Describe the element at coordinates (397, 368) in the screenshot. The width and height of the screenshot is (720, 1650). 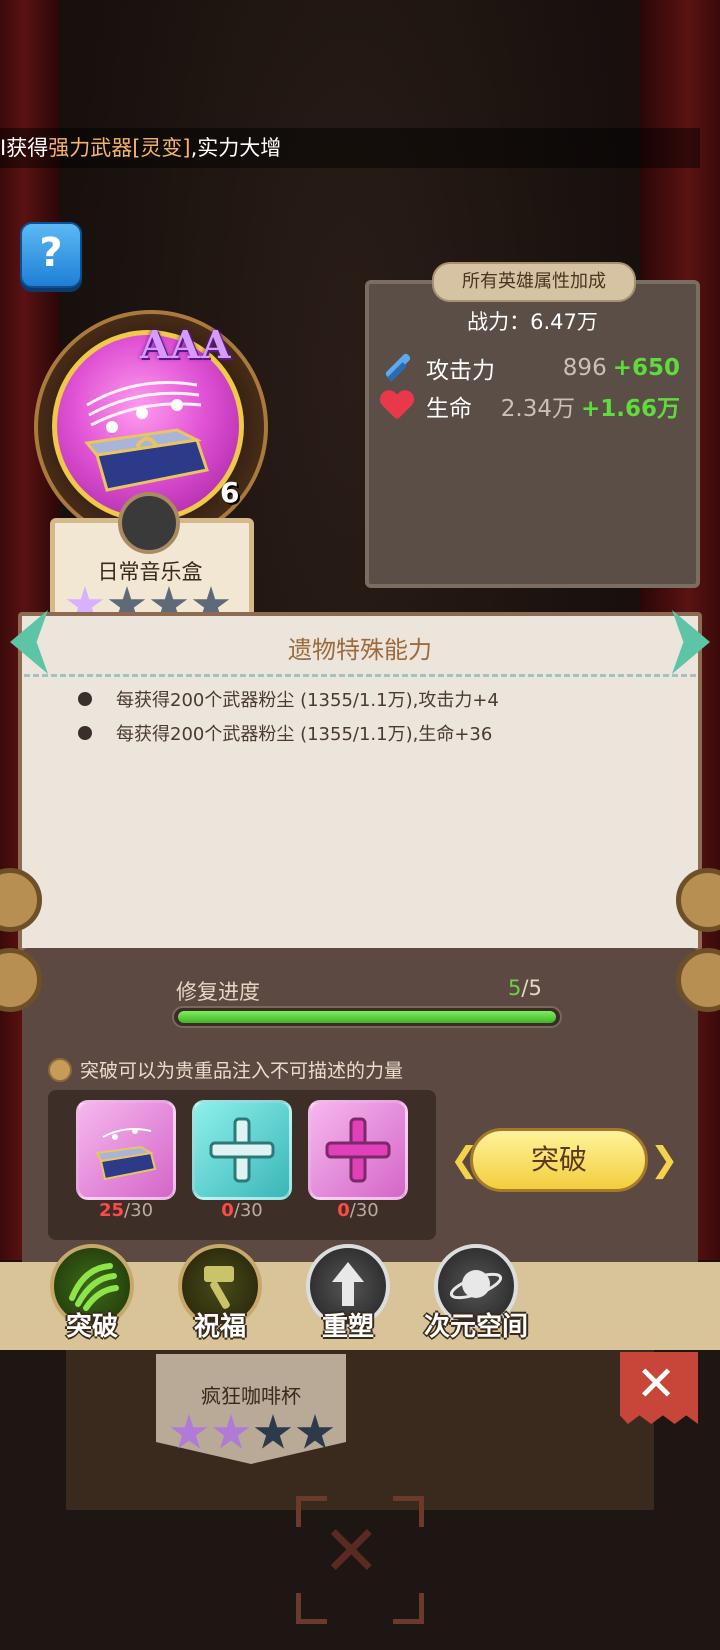
I see `sword-icon` at that location.